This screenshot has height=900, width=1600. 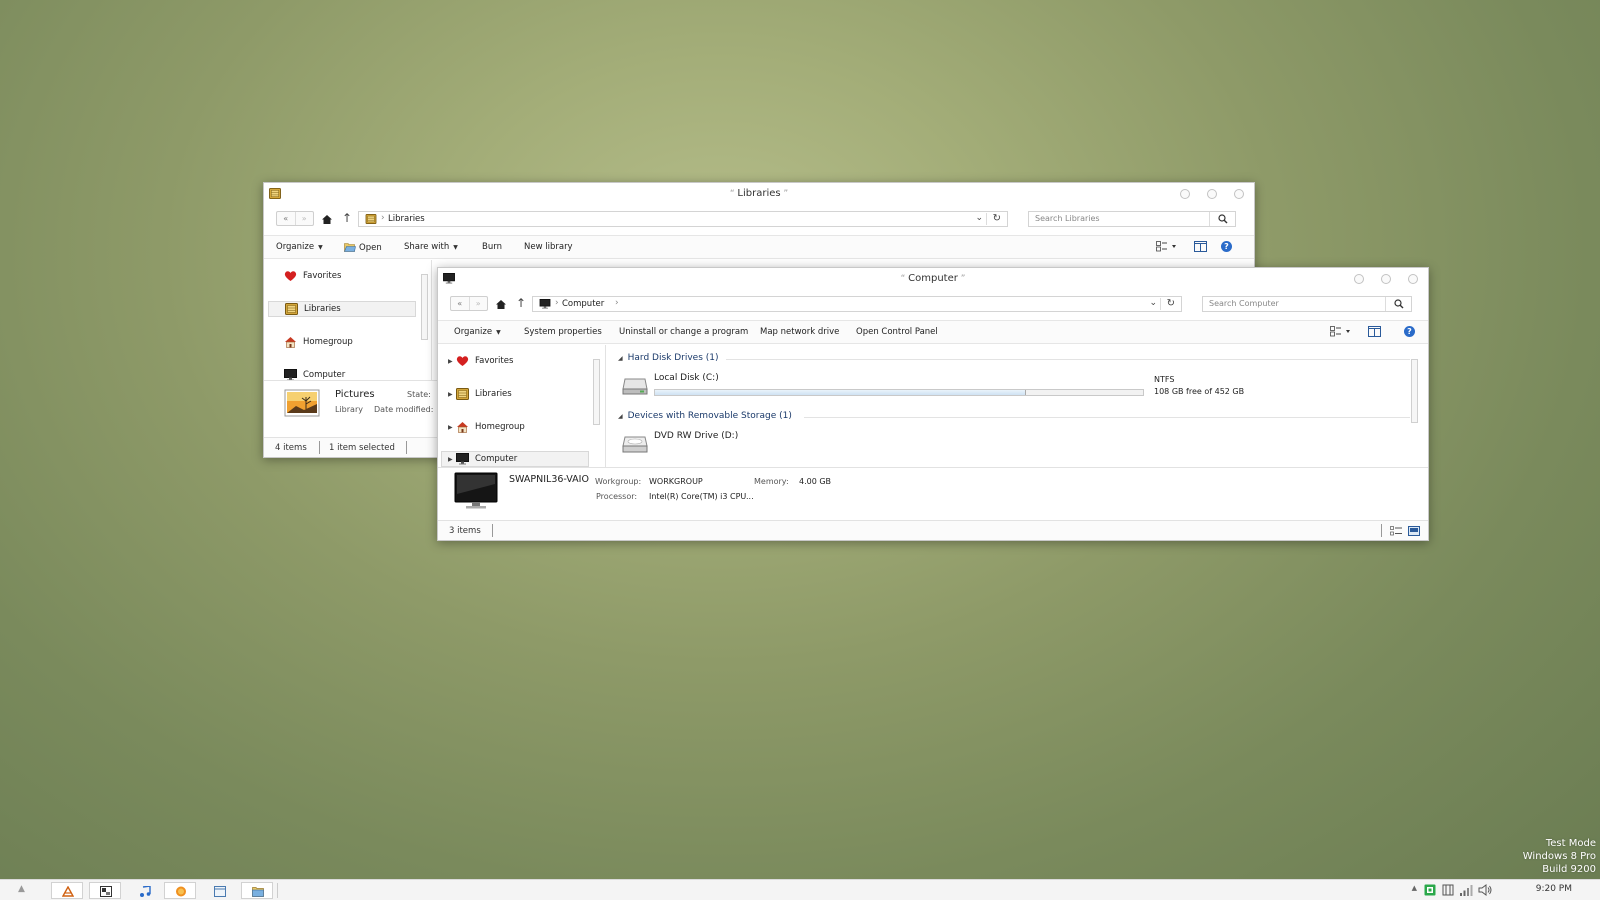 I want to click on local-disk-c: Local Disk (C:), so click(x=904, y=388).